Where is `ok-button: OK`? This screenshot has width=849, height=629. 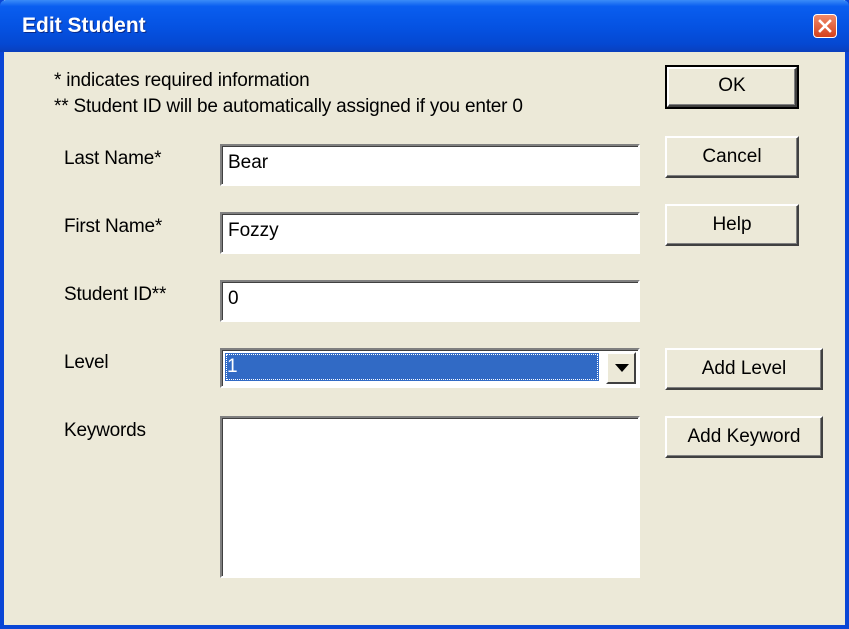 ok-button: OK is located at coordinates (732, 87).